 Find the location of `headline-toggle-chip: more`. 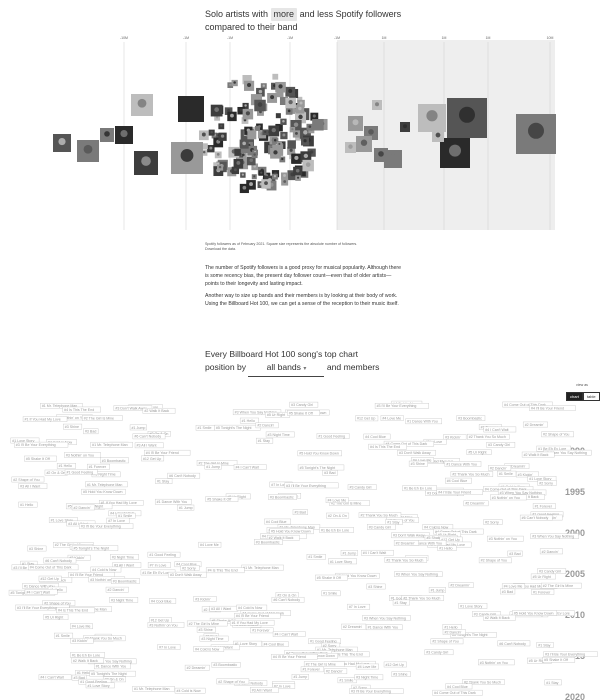

headline-toggle-chip: more is located at coordinates (284, 14).